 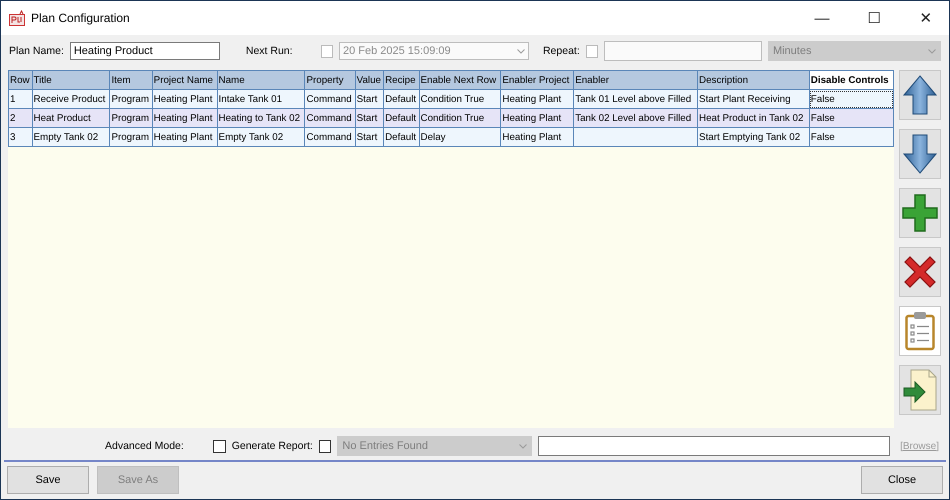 What do you see at coordinates (48, 480) in the screenshot?
I see `save-button: Save` at bounding box center [48, 480].